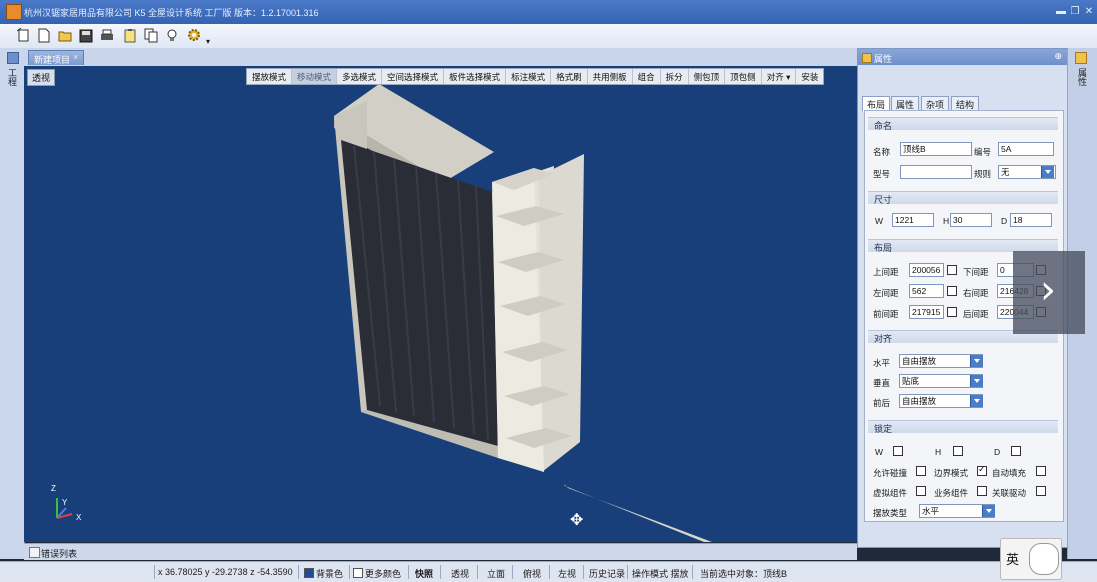 The width and height of the screenshot is (1097, 582). Describe the element at coordinates (12, 77) in the screenshot. I see `left-dock-label: 工程` at that location.